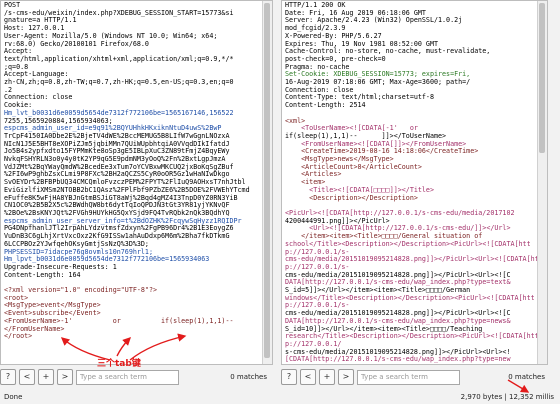  What do you see at coordinates (127, 377) in the screenshot?
I see `request-search-input: Type a search term` at bounding box center [127, 377].